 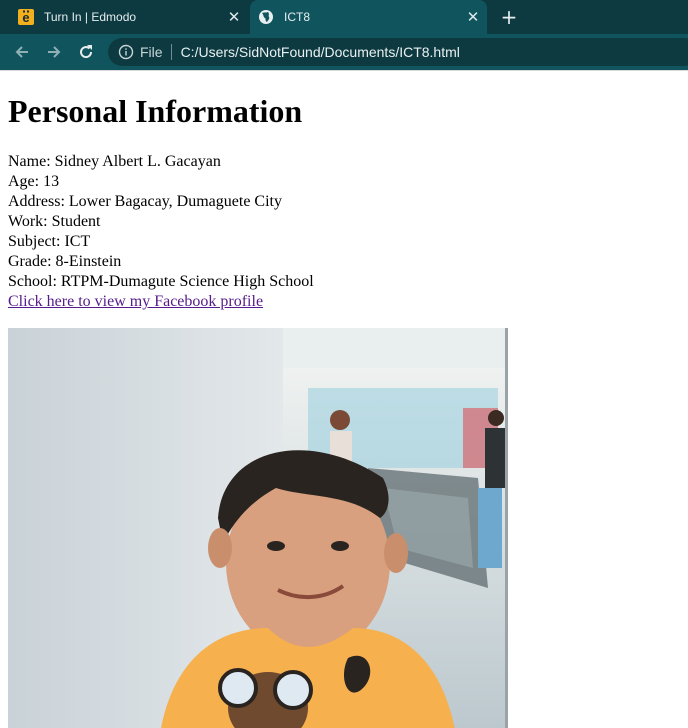 I want to click on tab-ict8: ICT8 ✕, so click(x=368, y=17).